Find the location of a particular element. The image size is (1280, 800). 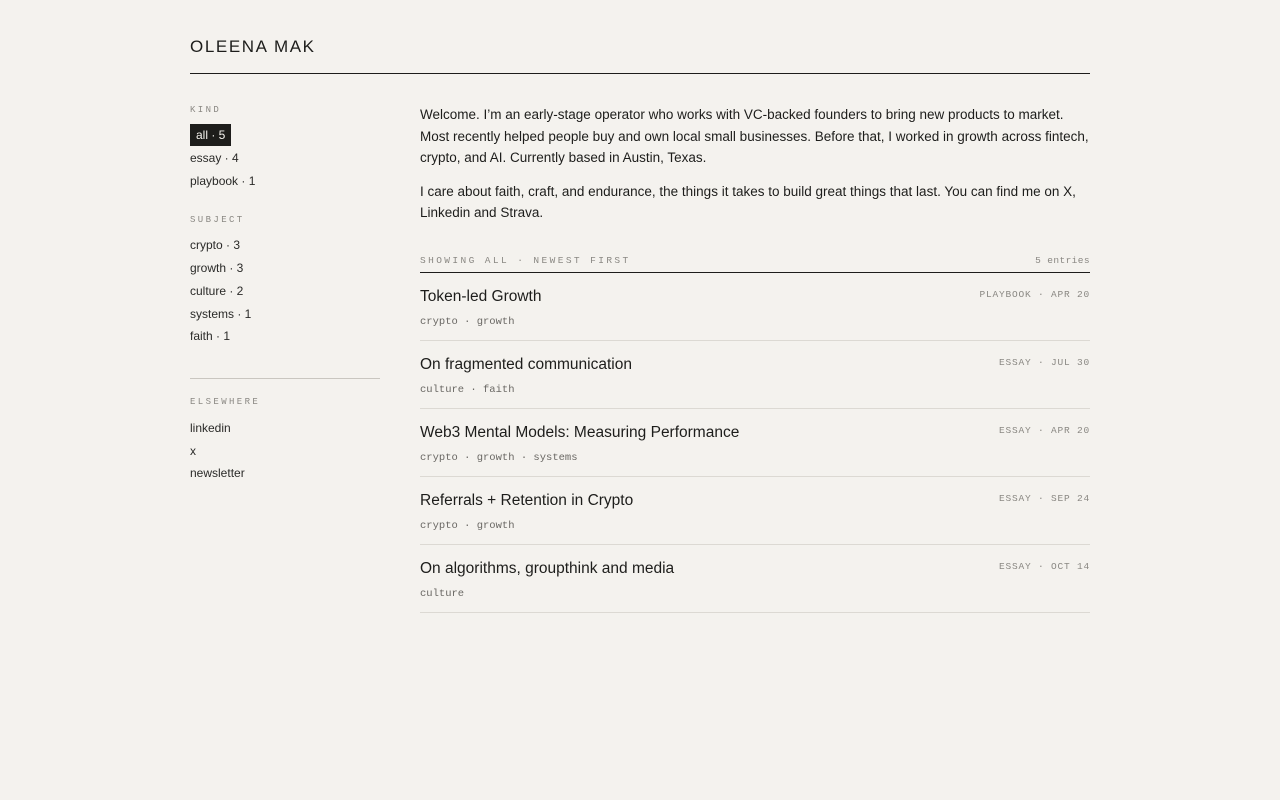

entry-title: On fragmented communication is located at coordinates (526, 365).